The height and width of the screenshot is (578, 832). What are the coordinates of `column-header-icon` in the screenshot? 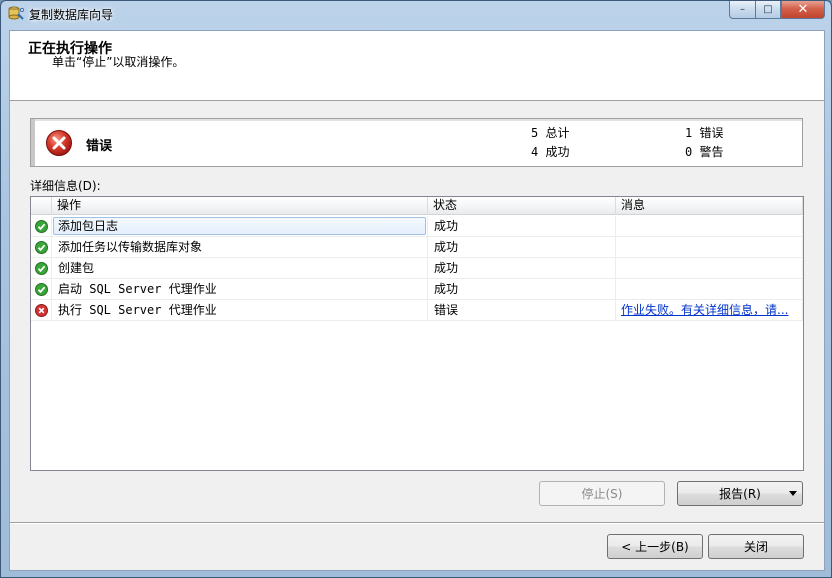 It's located at (41, 206).